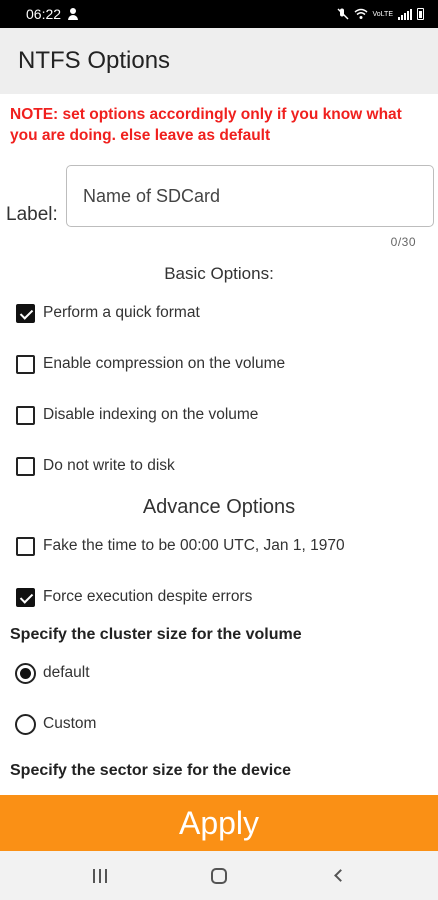  Describe the element at coordinates (25, 673) in the screenshot. I see `cluster-default-radio` at that location.